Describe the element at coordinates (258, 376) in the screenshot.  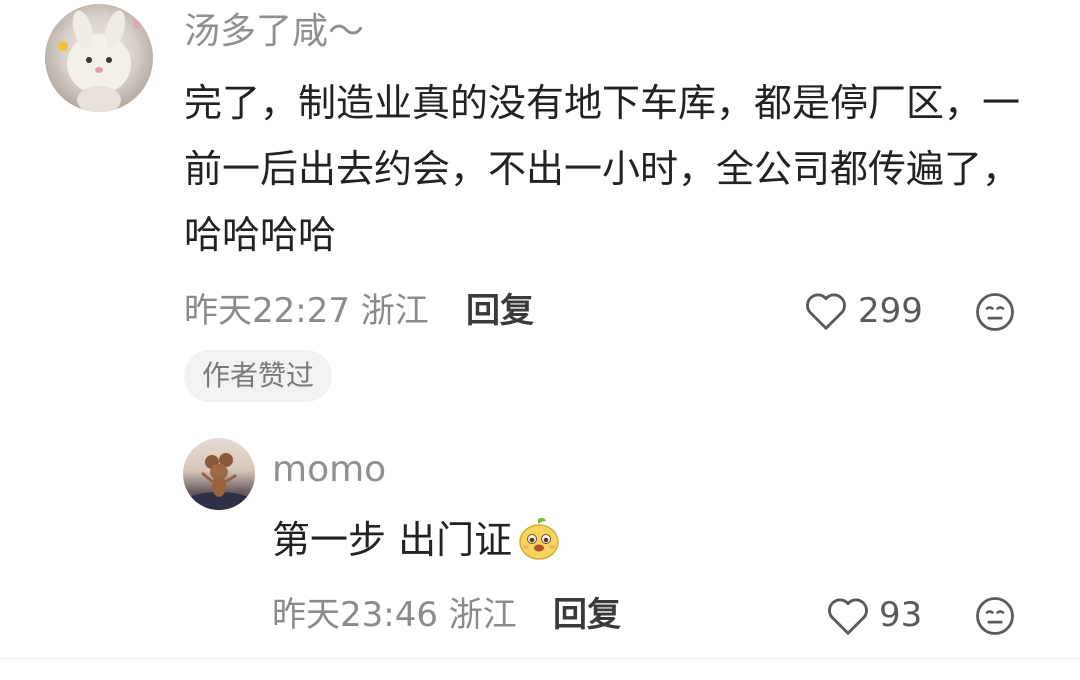
I see `author-liked-badge: 作者赞过` at that location.